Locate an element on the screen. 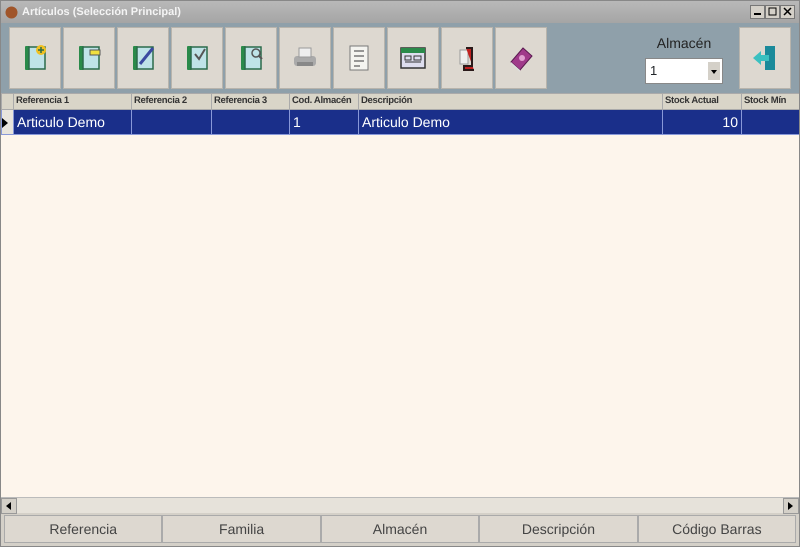 The image size is (800, 547). maximize-icon is located at coordinates (772, 11).